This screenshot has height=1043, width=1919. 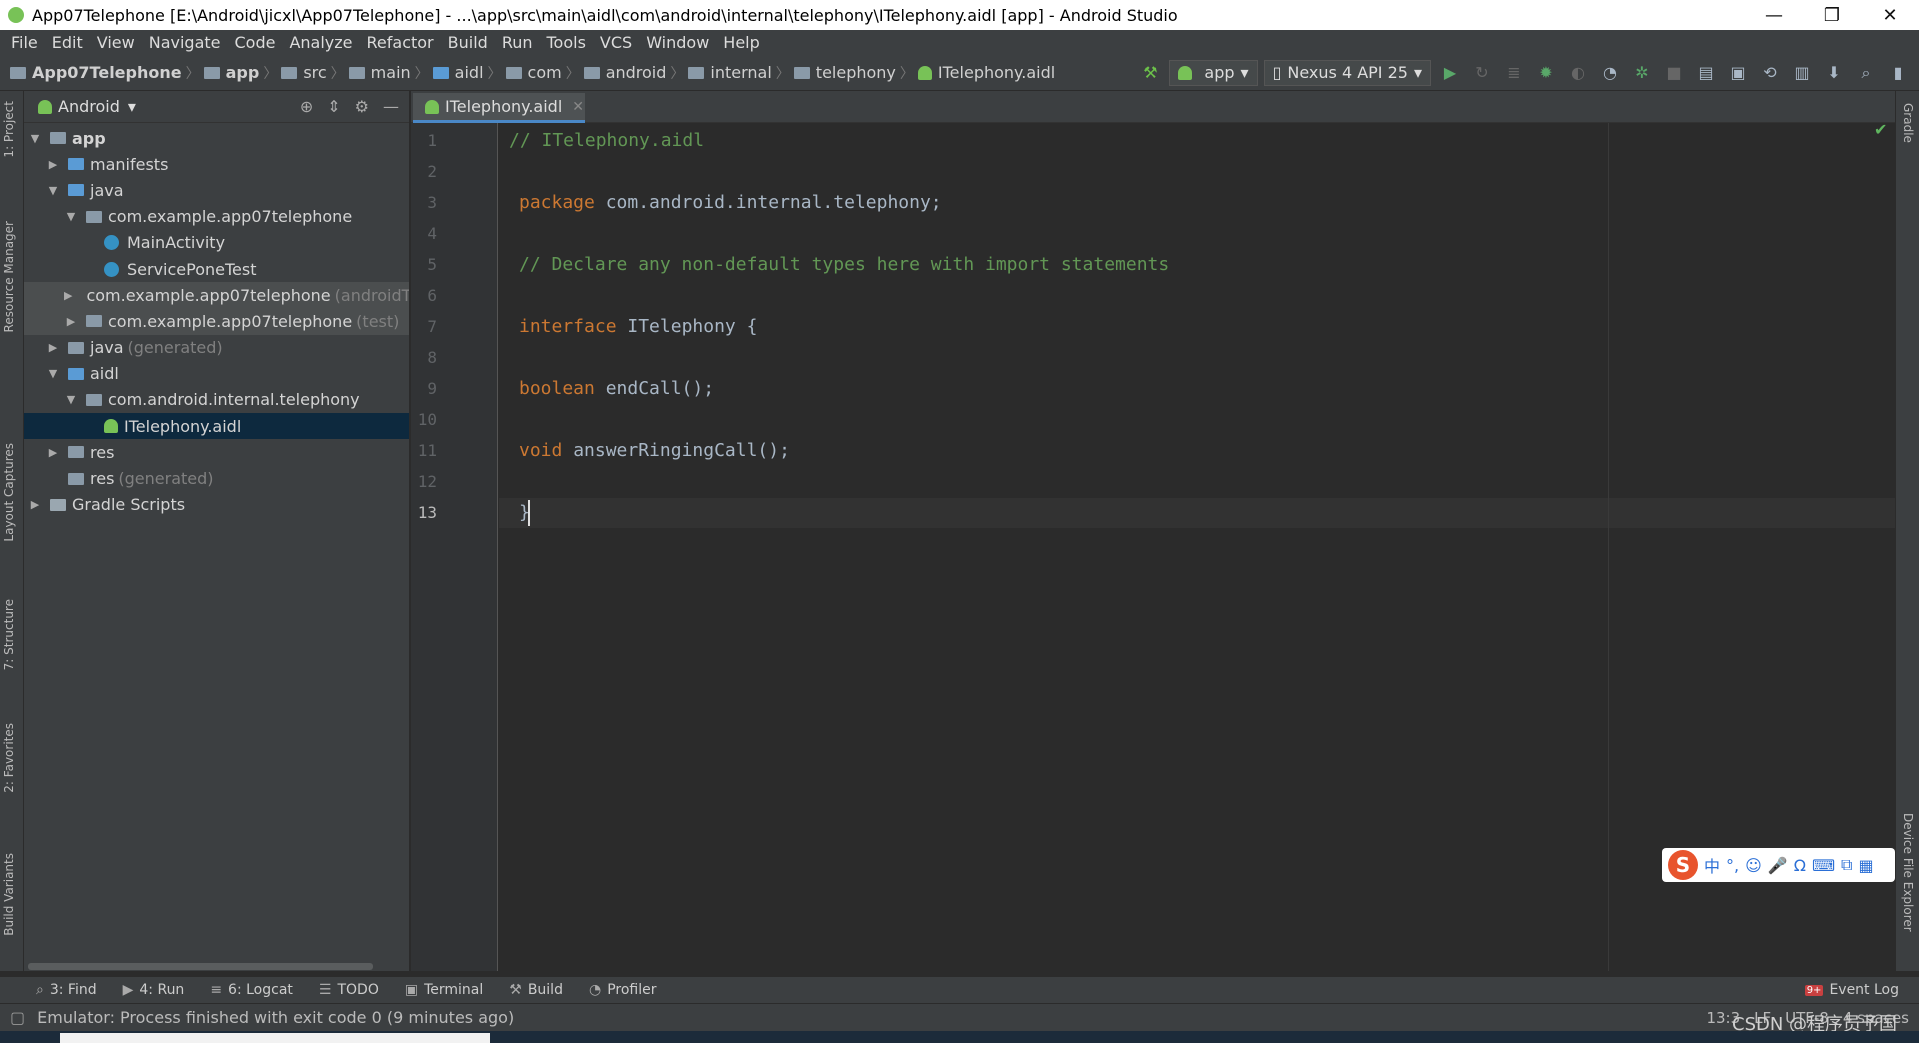 What do you see at coordinates (379, 72) in the screenshot?
I see `breadcrumb-main: main` at bounding box center [379, 72].